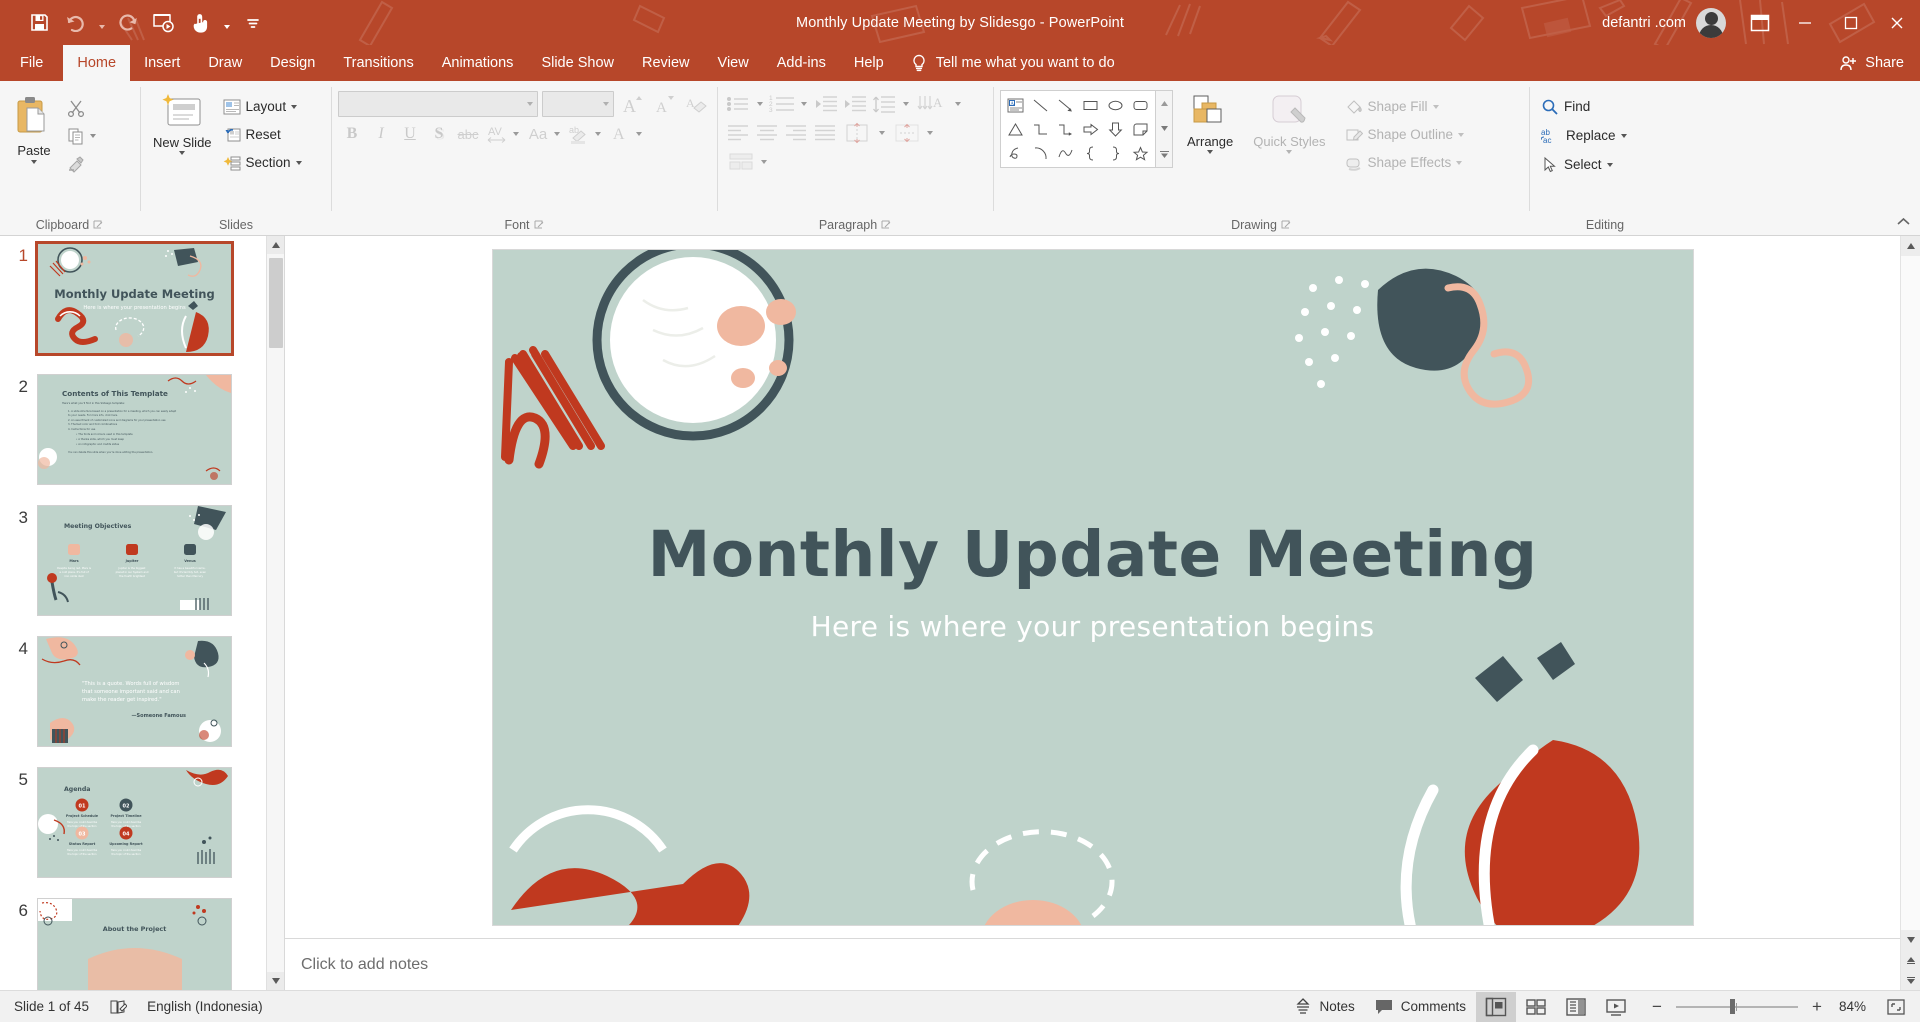 The height and width of the screenshot is (1022, 1920). I want to click on zoom-level-label: 84%, so click(1853, 1006).